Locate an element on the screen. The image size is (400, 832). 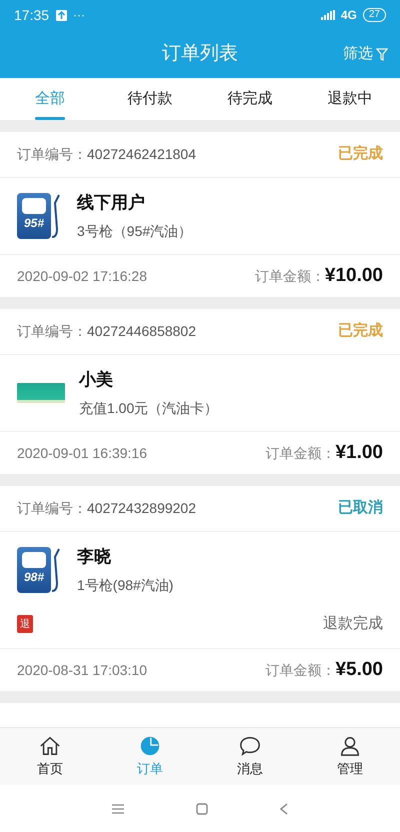
order-amount: ¥10.00 is located at coordinates (353, 276).